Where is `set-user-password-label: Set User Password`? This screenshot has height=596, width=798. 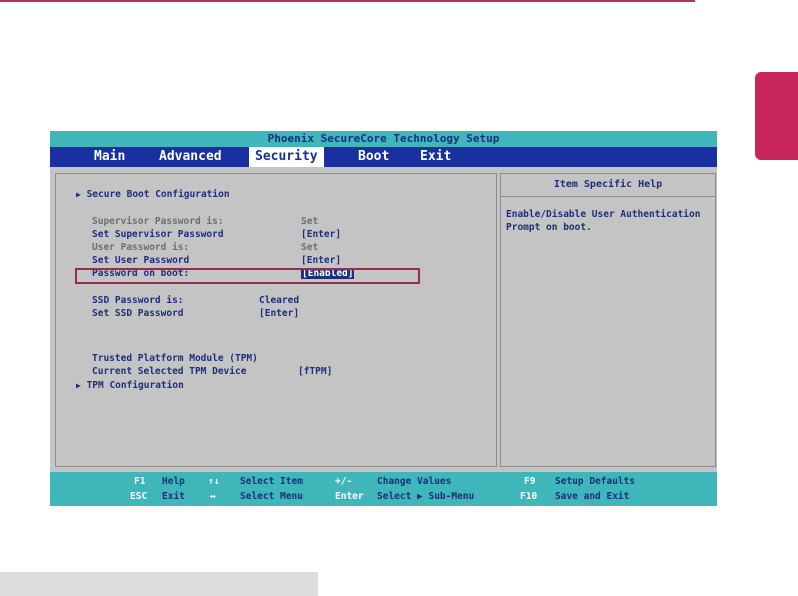
set-user-password-label: Set User Password is located at coordinates (140, 261).